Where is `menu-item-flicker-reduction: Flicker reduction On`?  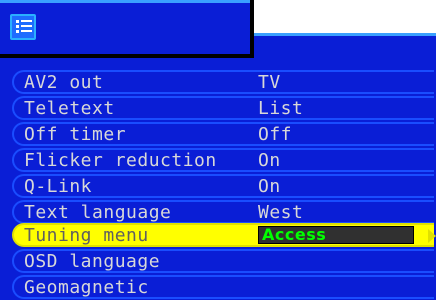
menu-item-flicker-reduction: Flicker reduction On is located at coordinates (223, 160).